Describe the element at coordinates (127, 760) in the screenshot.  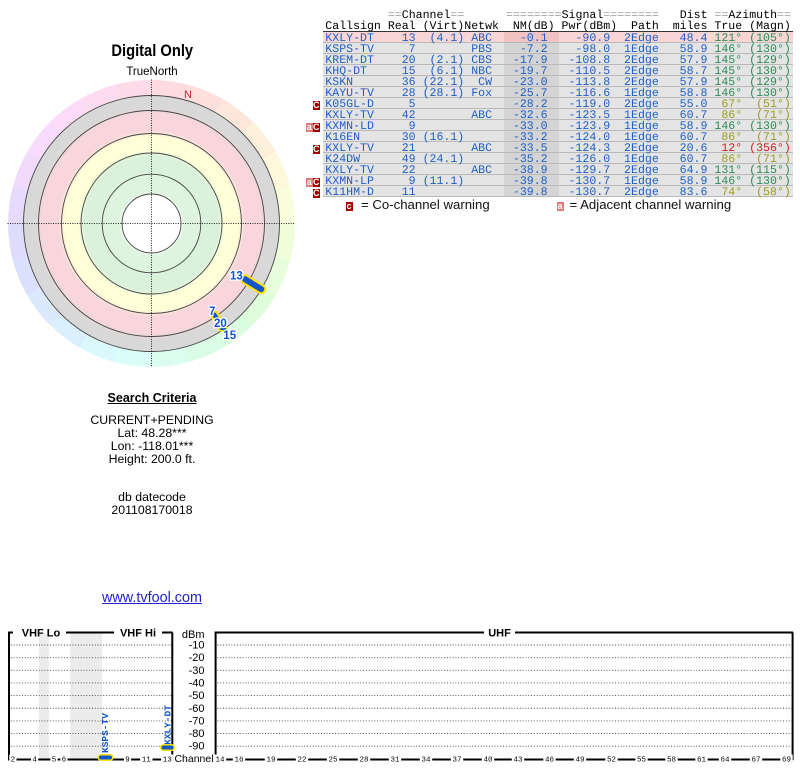
I see `svg-text: 9` at that location.